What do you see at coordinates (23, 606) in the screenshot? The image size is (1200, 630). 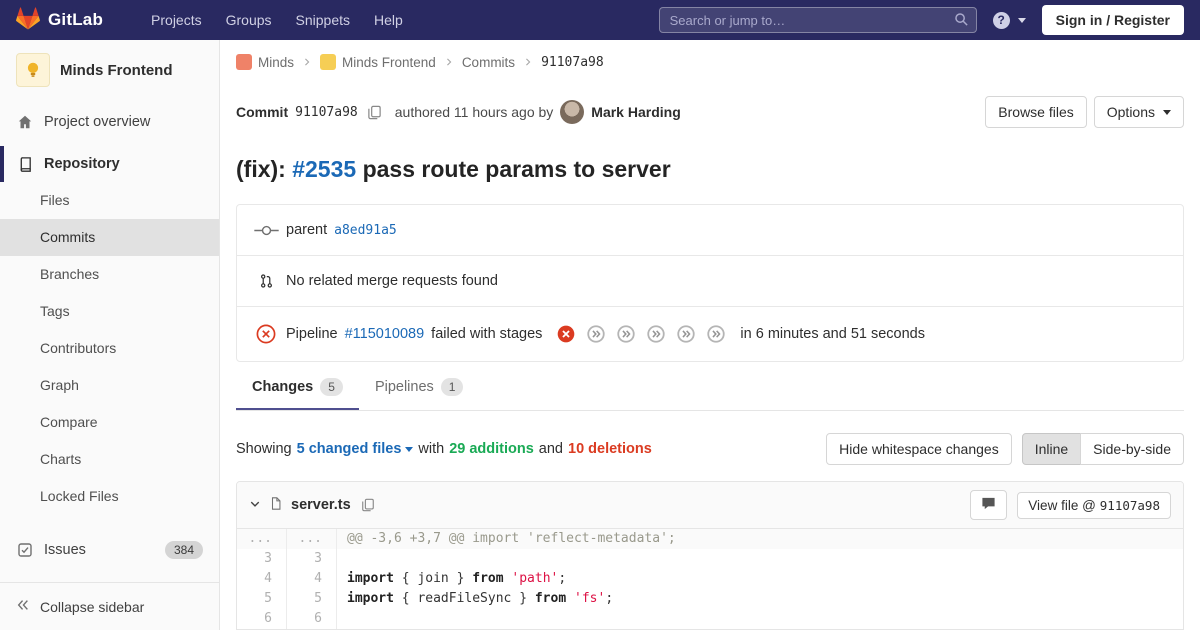 I see `double-chevron-left-icon` at bounding box center [23, 606].